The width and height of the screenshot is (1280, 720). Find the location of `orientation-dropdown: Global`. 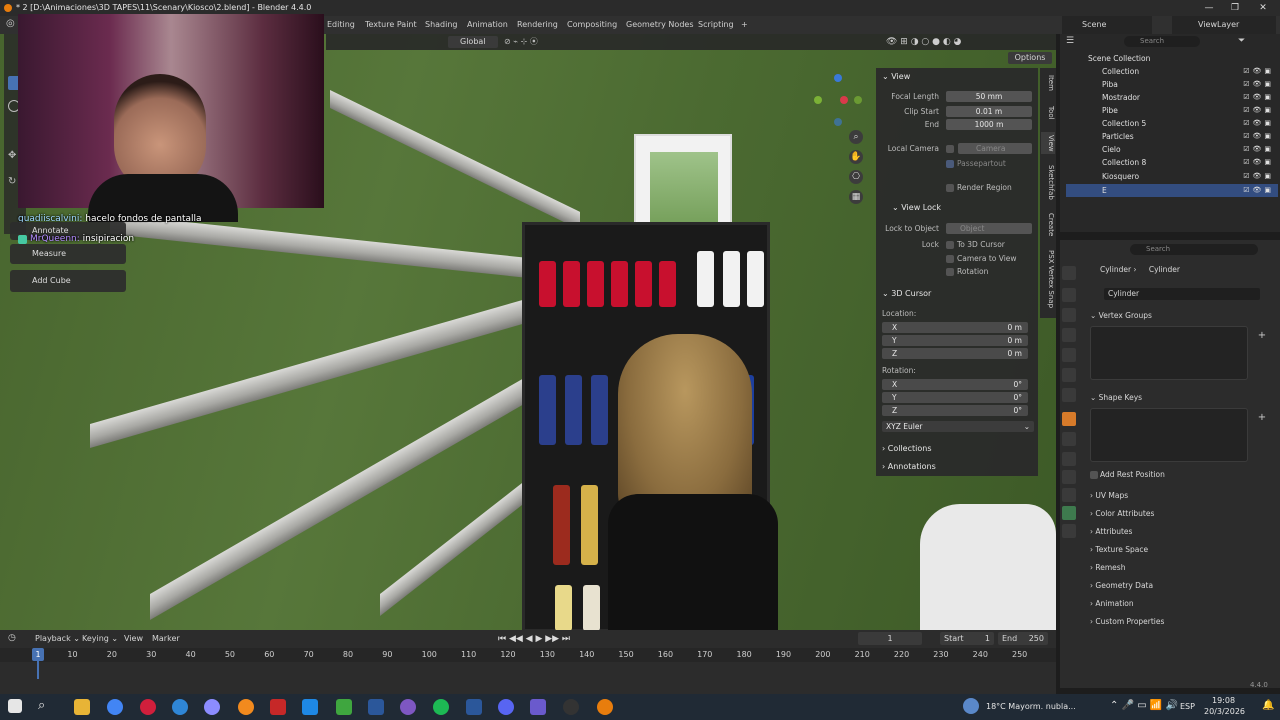

orientation-dropdown: Global is located at coordinates (473, 42).